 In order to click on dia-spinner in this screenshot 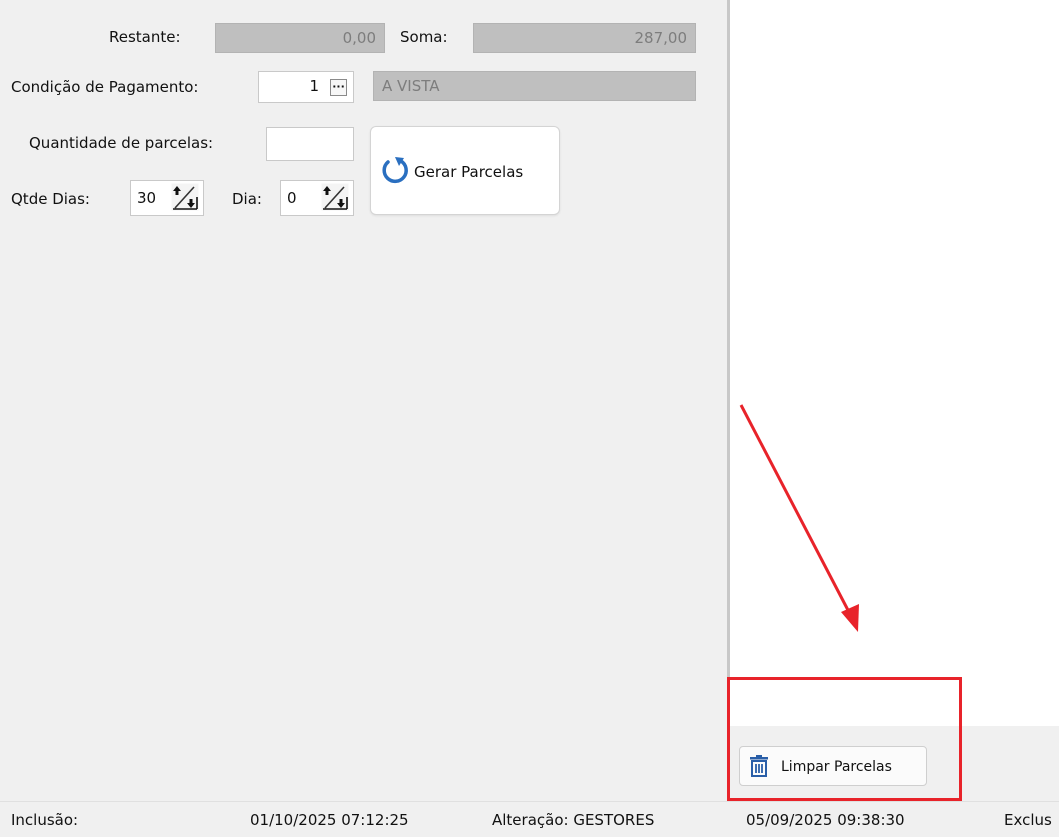, I will do `click(336, 198)`.